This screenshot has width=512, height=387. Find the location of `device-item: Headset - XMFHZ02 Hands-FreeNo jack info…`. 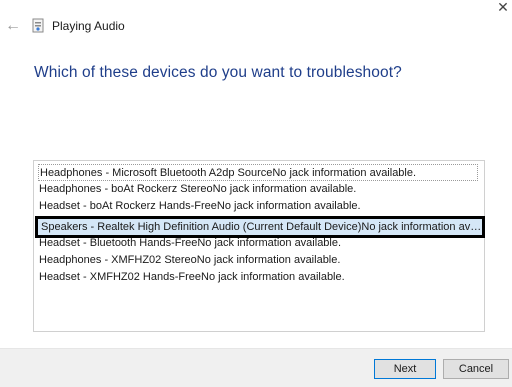

device-item: Headset - XMFHZ02 Hands-FreeNo jack info… is located at coordinates (258, 277).